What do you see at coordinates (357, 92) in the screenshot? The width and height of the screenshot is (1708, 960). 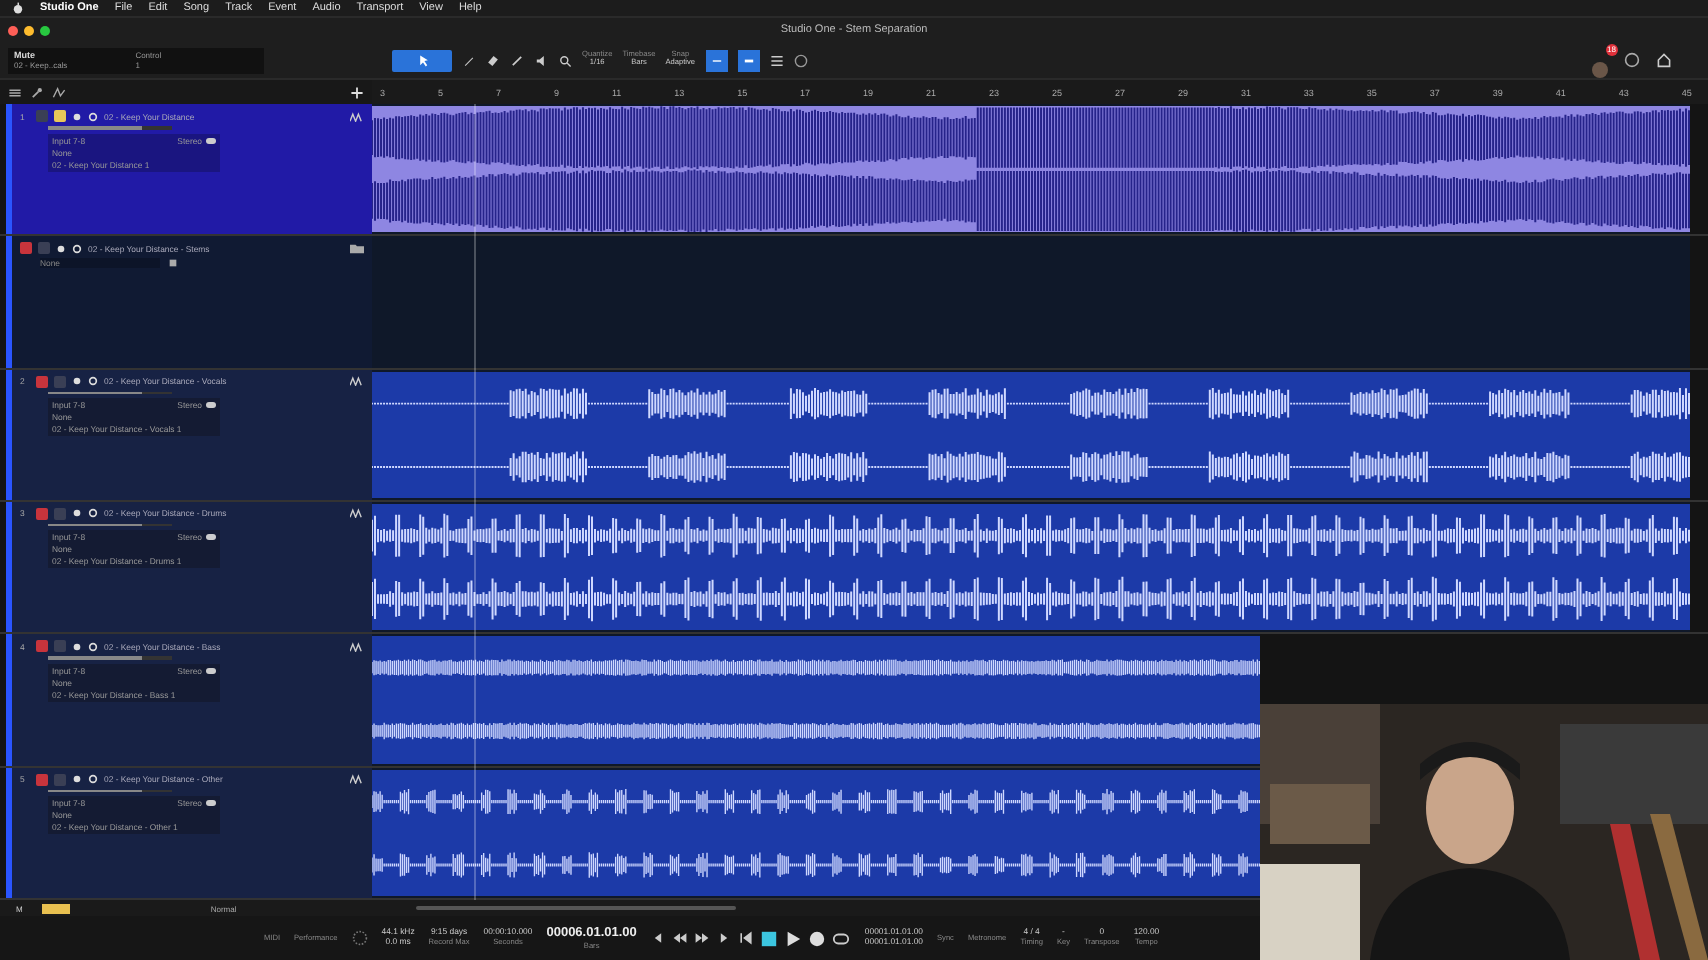 I see `add-track-icon` at bounding box center [357, 92].